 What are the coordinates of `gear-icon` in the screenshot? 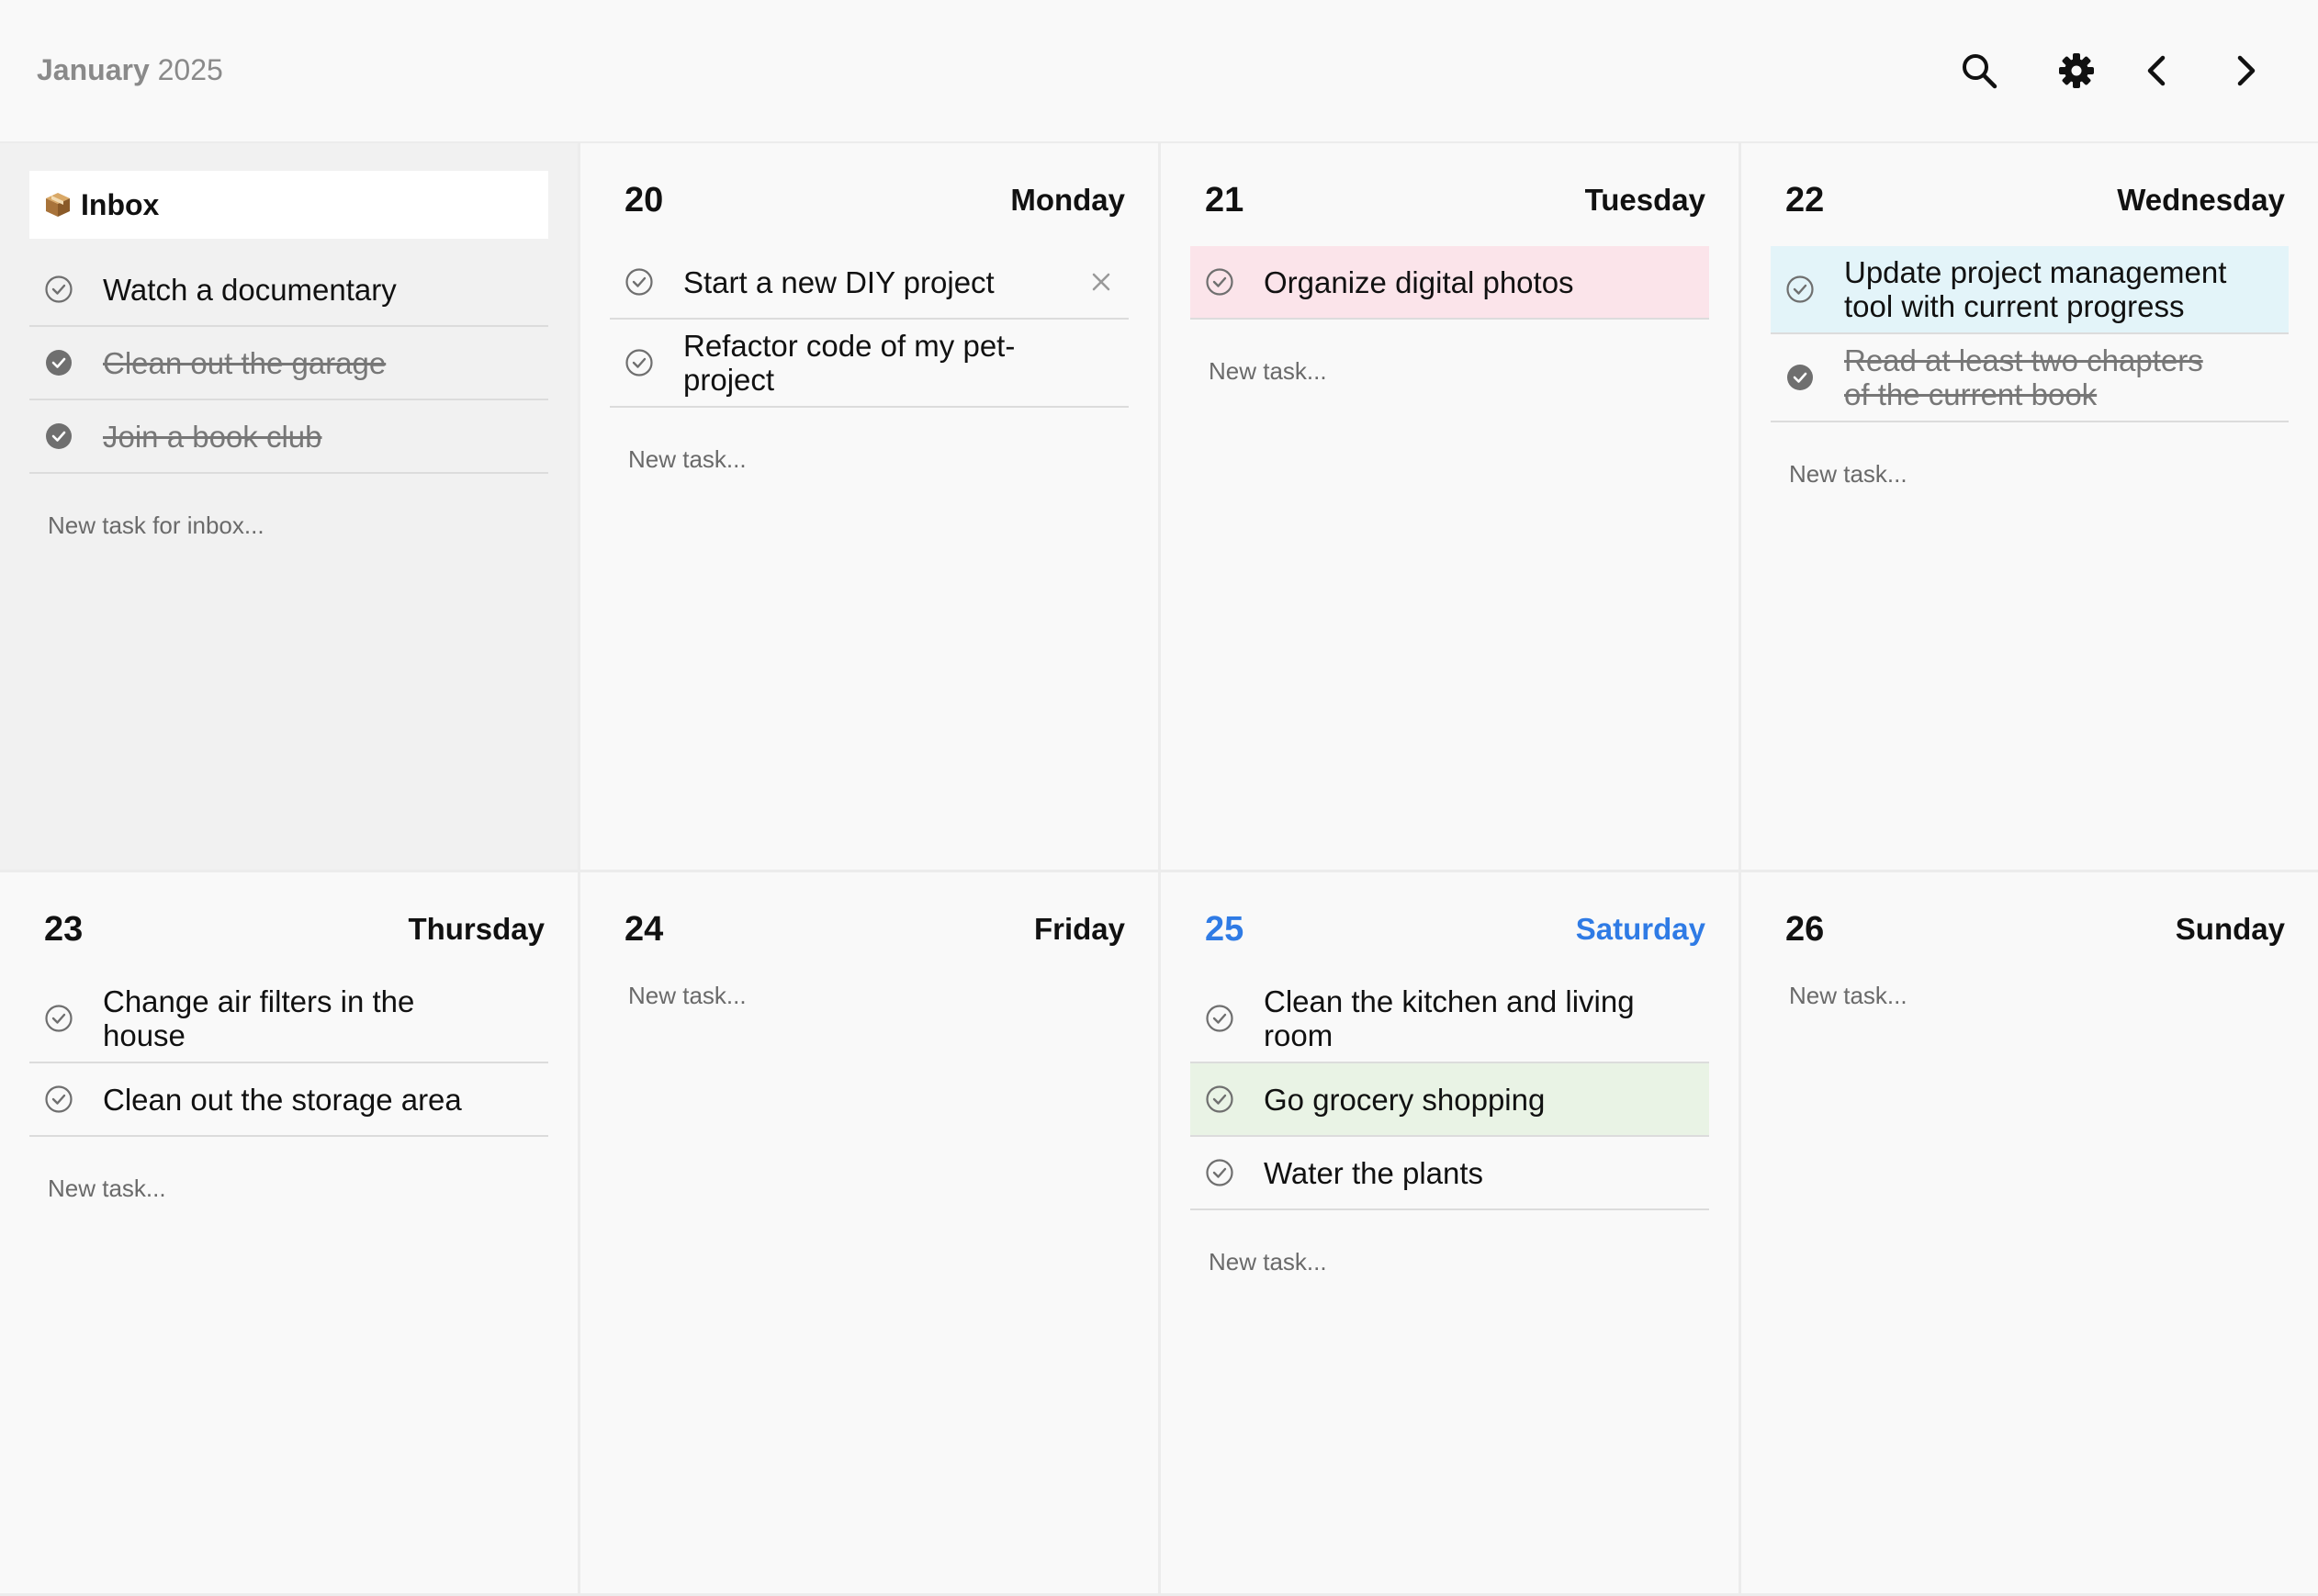 It's located at (2076, 70).